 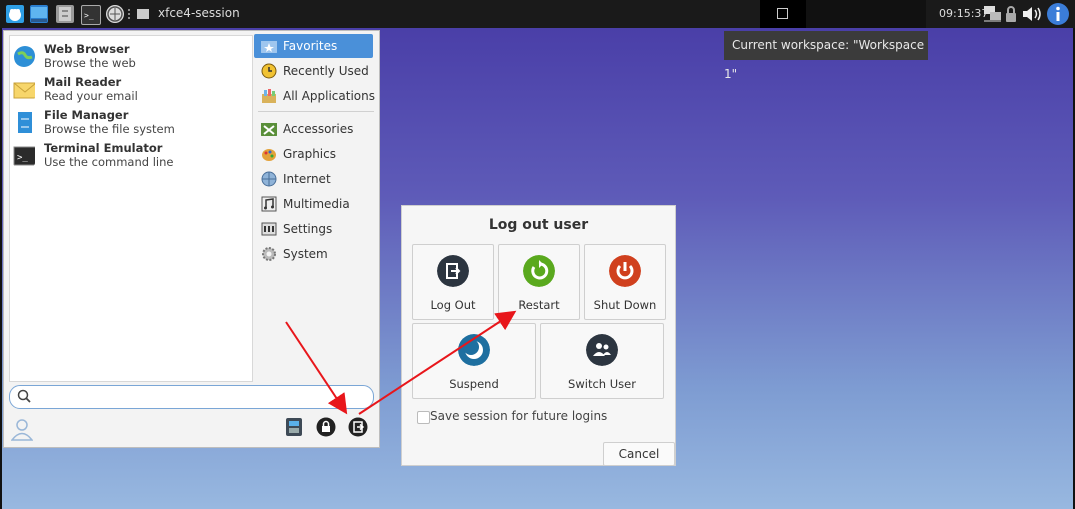 I want to click on volume-icon, so click(x=1032, y=14).